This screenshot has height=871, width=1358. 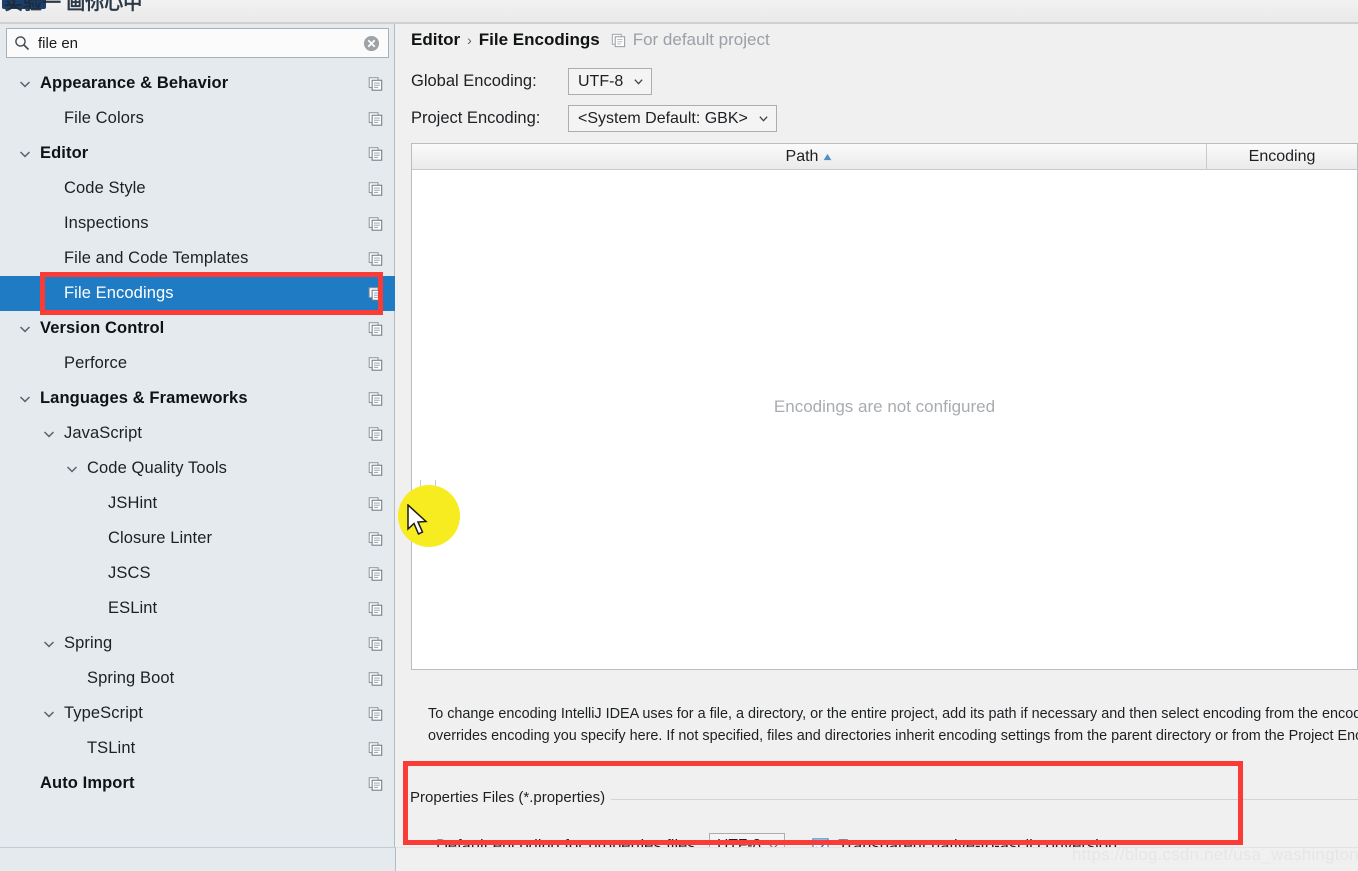 I want to click on project-encoding-label: Project Encoding:, so click(x=476, y=118).